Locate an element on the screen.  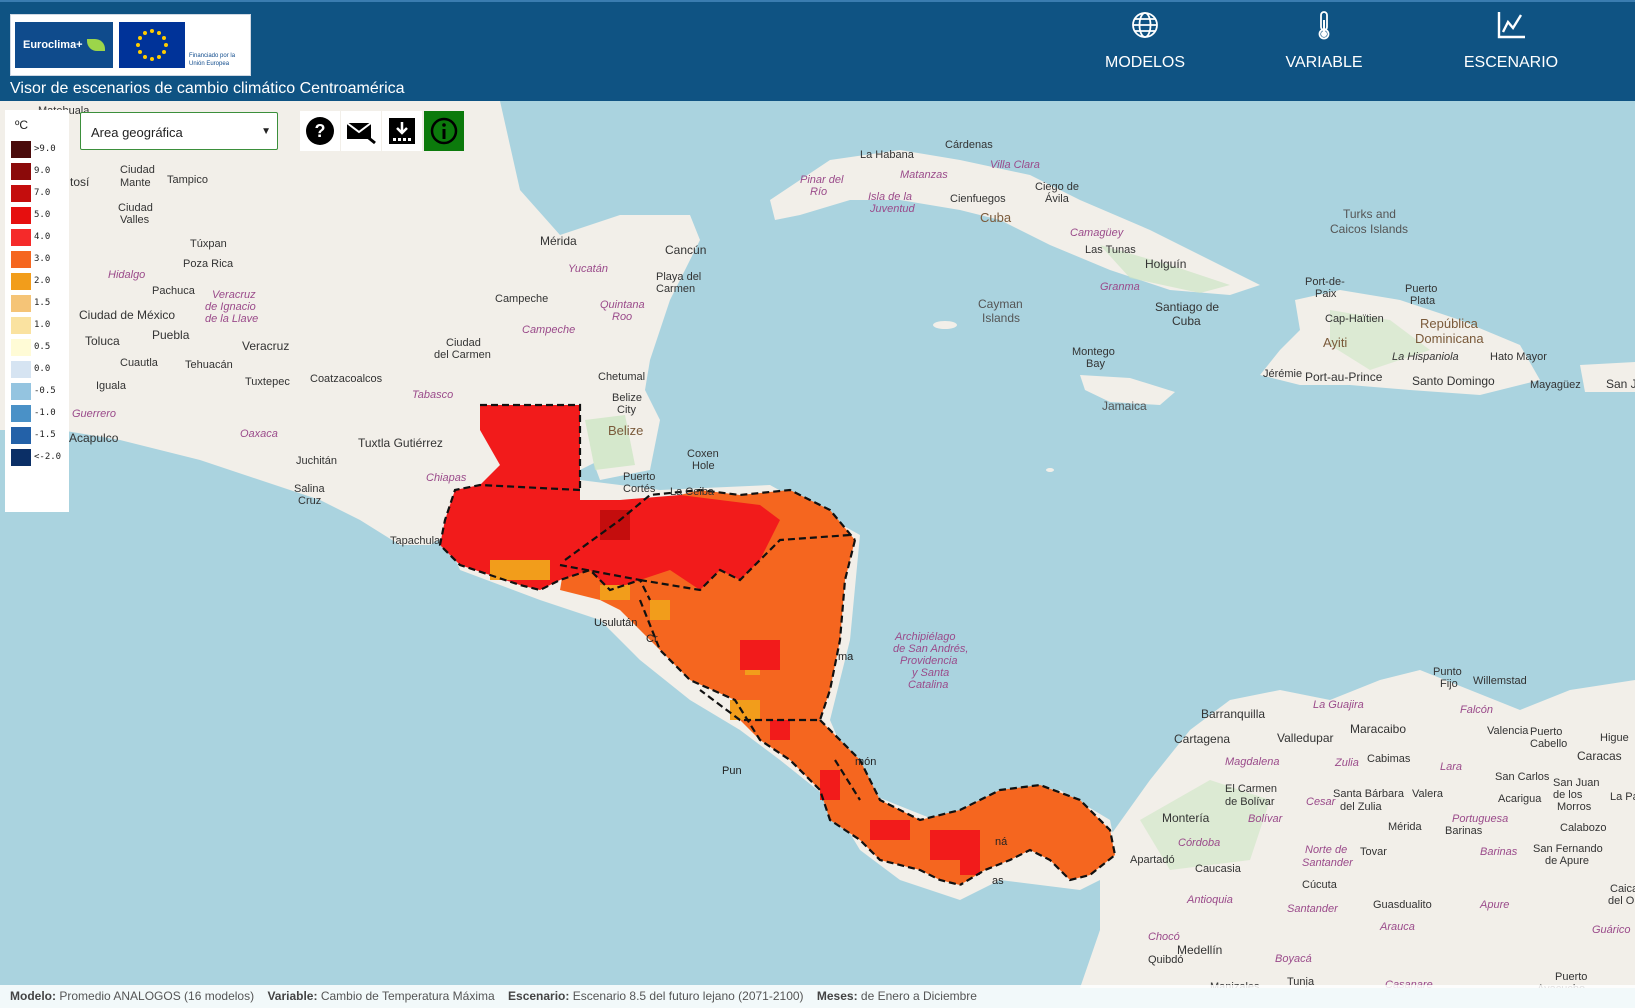
svg-text: Magdalena is located at coordinates (1252, 762).